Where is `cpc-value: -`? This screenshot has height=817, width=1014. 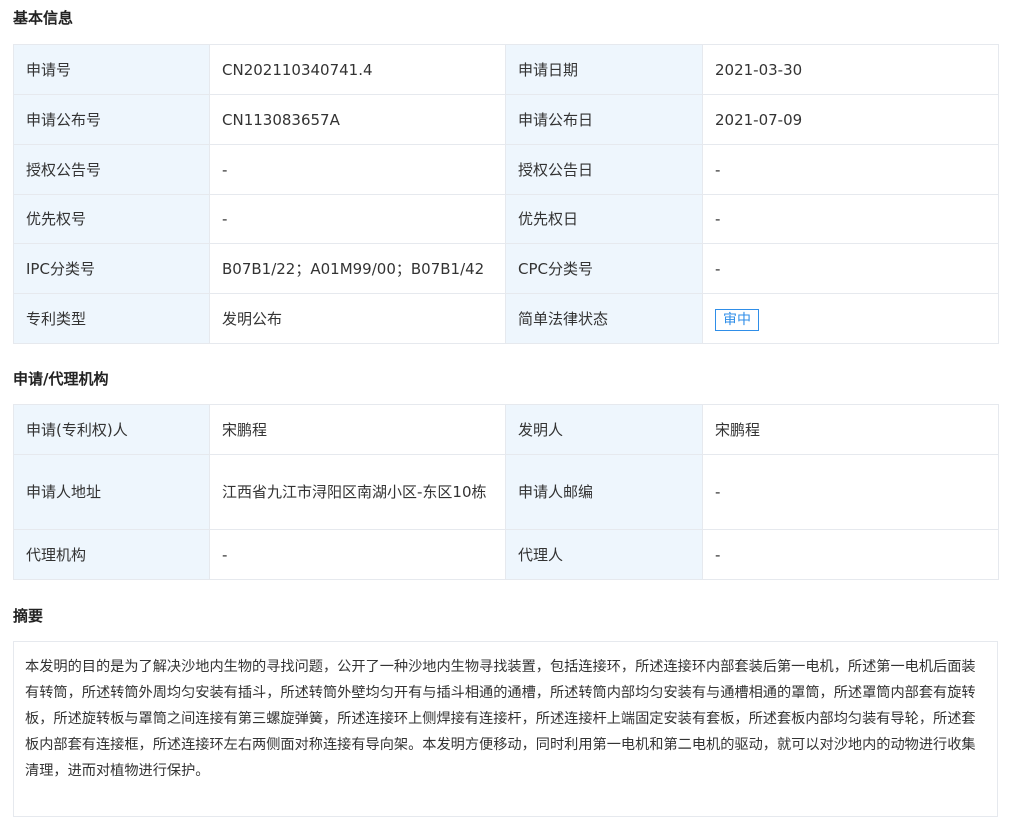 cpc-value: - is located at coordinates (850, 268).